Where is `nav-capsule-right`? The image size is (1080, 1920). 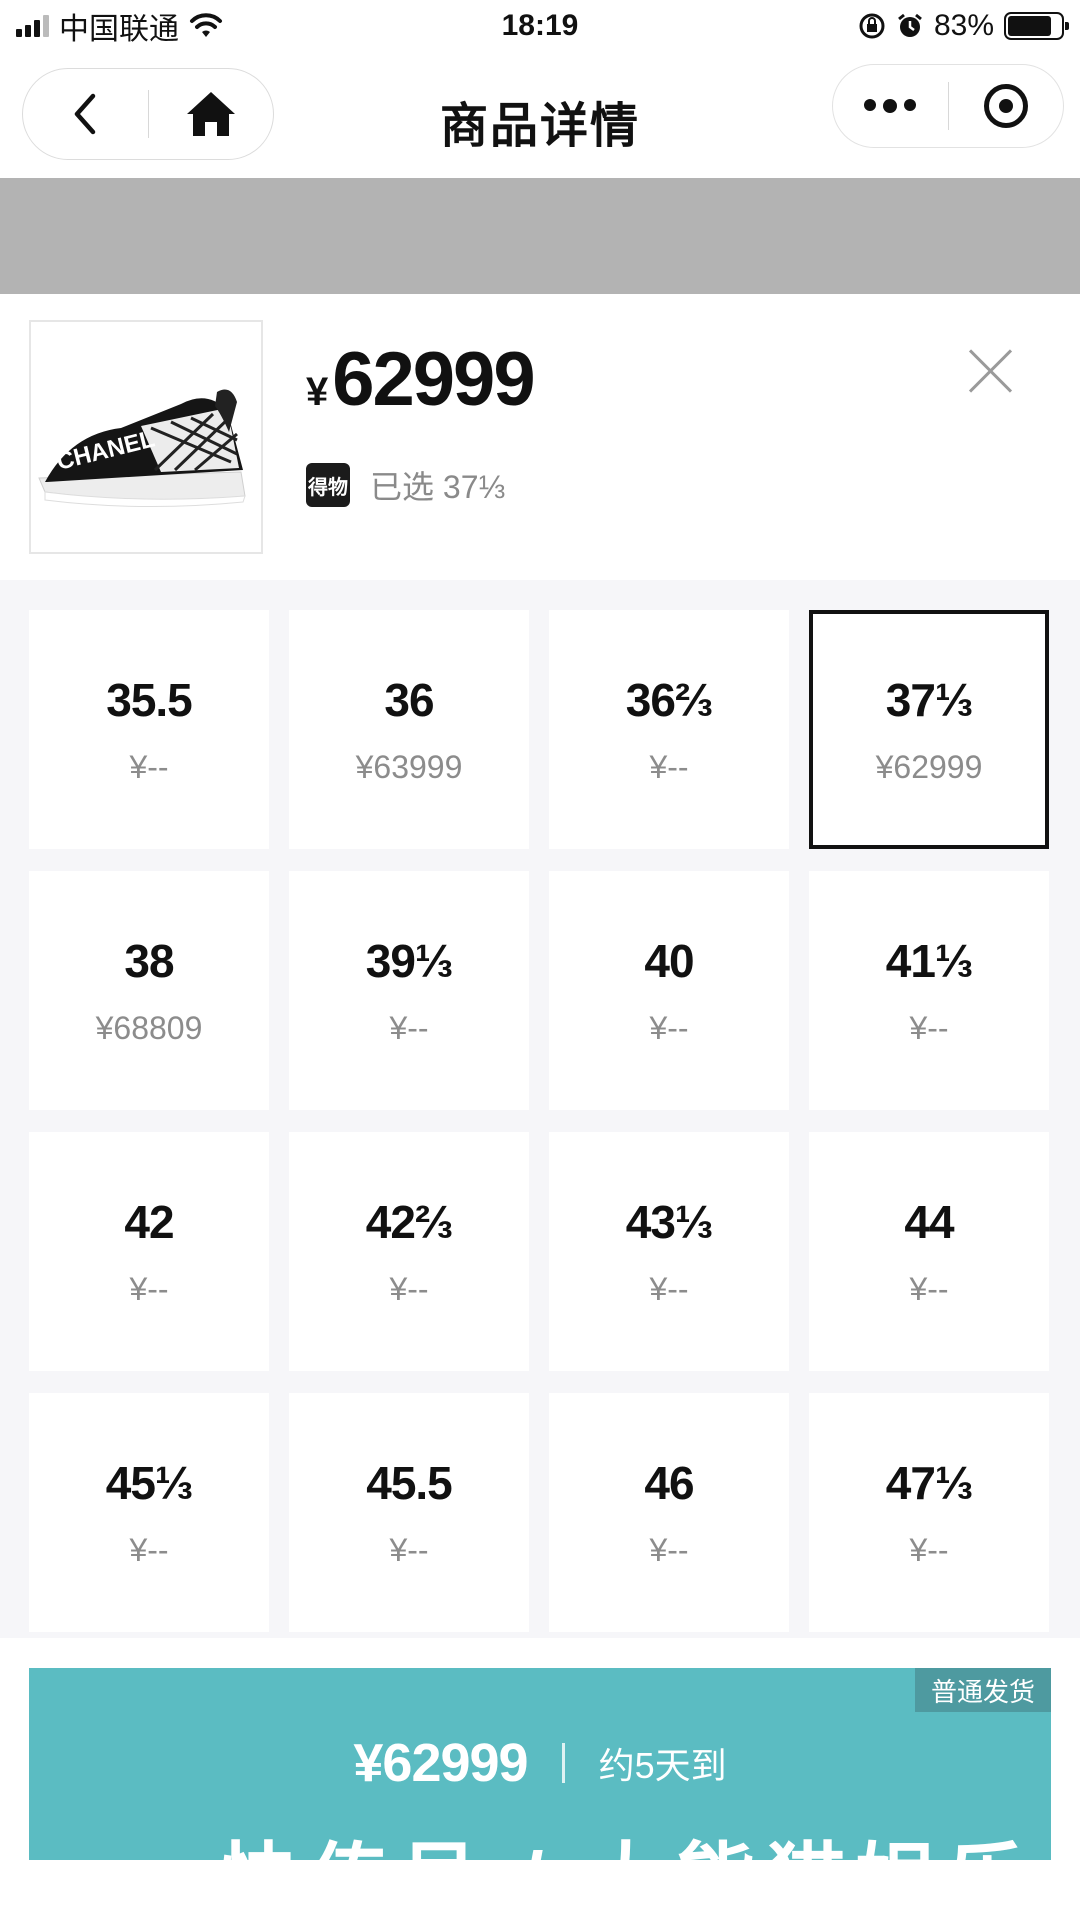
nav-capsule-right is located at coordinates (948, 106).